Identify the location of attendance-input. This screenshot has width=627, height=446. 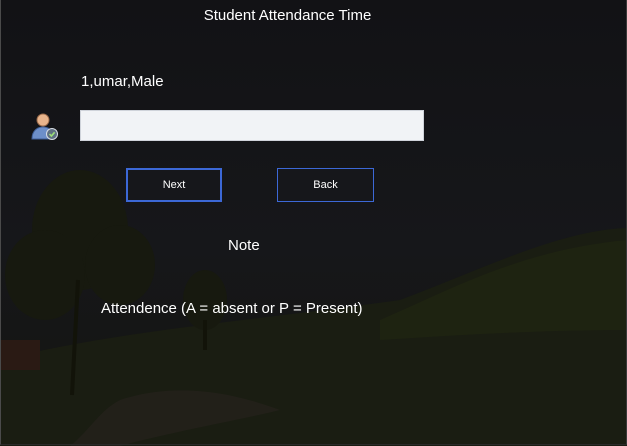
(252, 125).